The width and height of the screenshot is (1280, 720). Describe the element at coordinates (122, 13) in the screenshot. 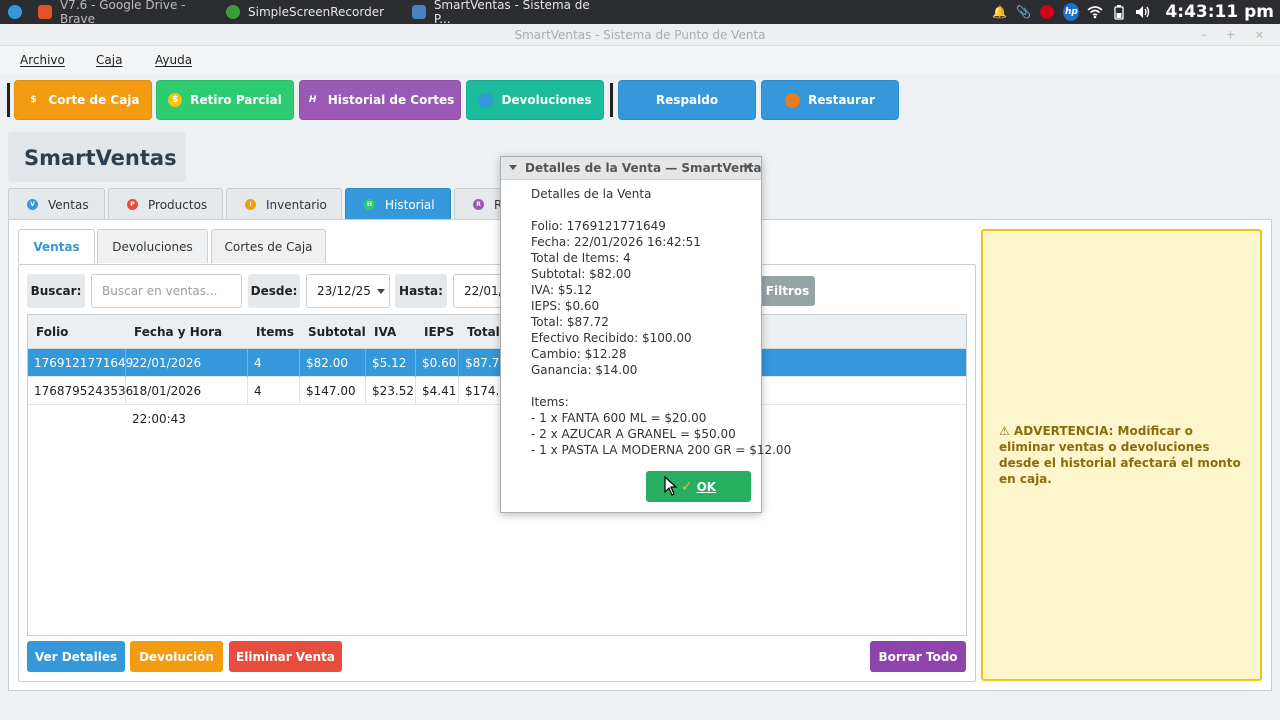

I see `taskbar-item-label: V7.6 - Google Drive - Brave` at that location.